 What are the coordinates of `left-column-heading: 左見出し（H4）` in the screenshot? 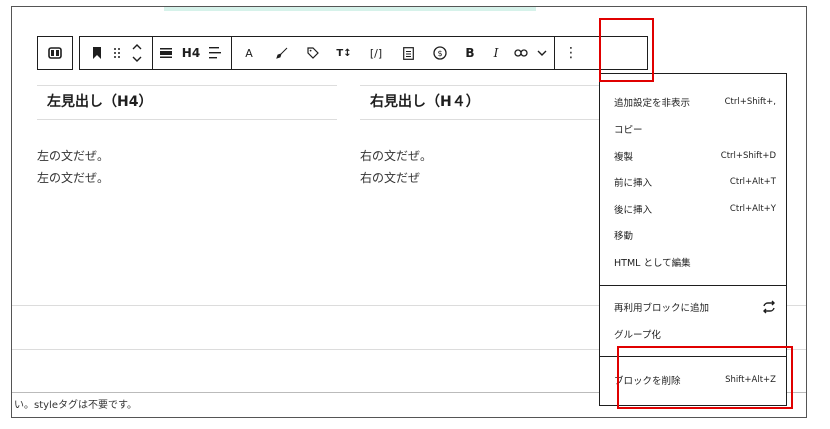 It's located at (187, 102).